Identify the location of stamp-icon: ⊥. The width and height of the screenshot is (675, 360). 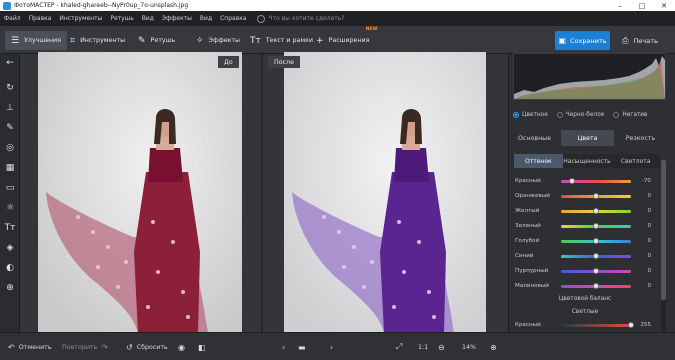
(10, 108).